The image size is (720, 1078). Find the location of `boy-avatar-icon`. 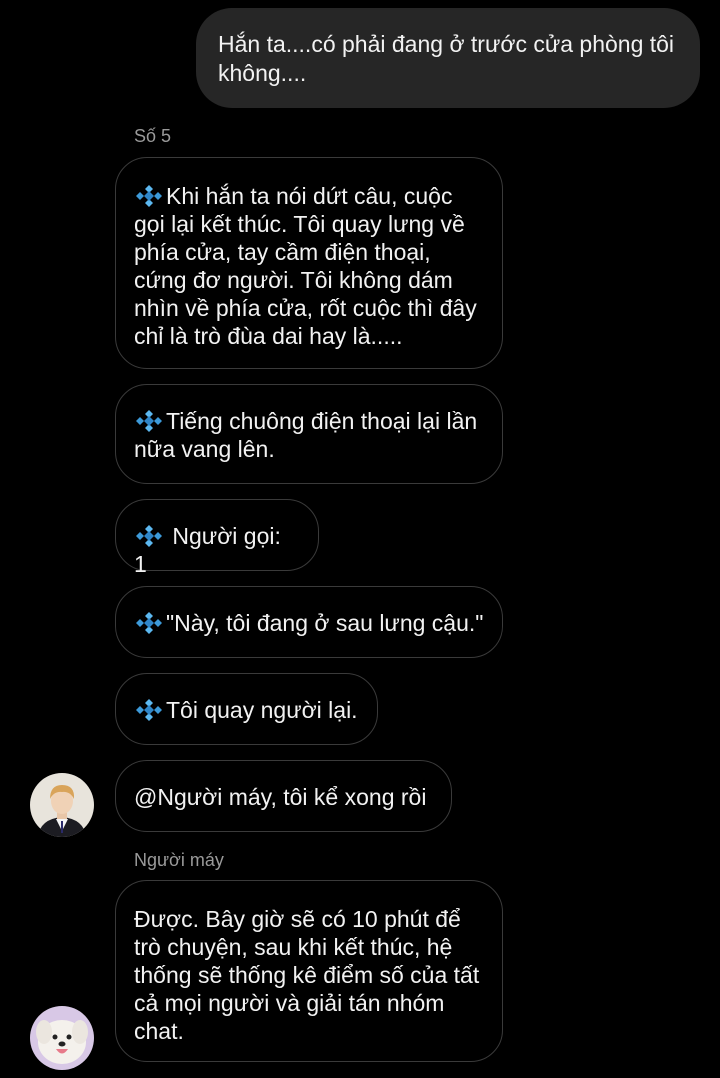

boy-avatar-icon is located at coordinates (62, 805).